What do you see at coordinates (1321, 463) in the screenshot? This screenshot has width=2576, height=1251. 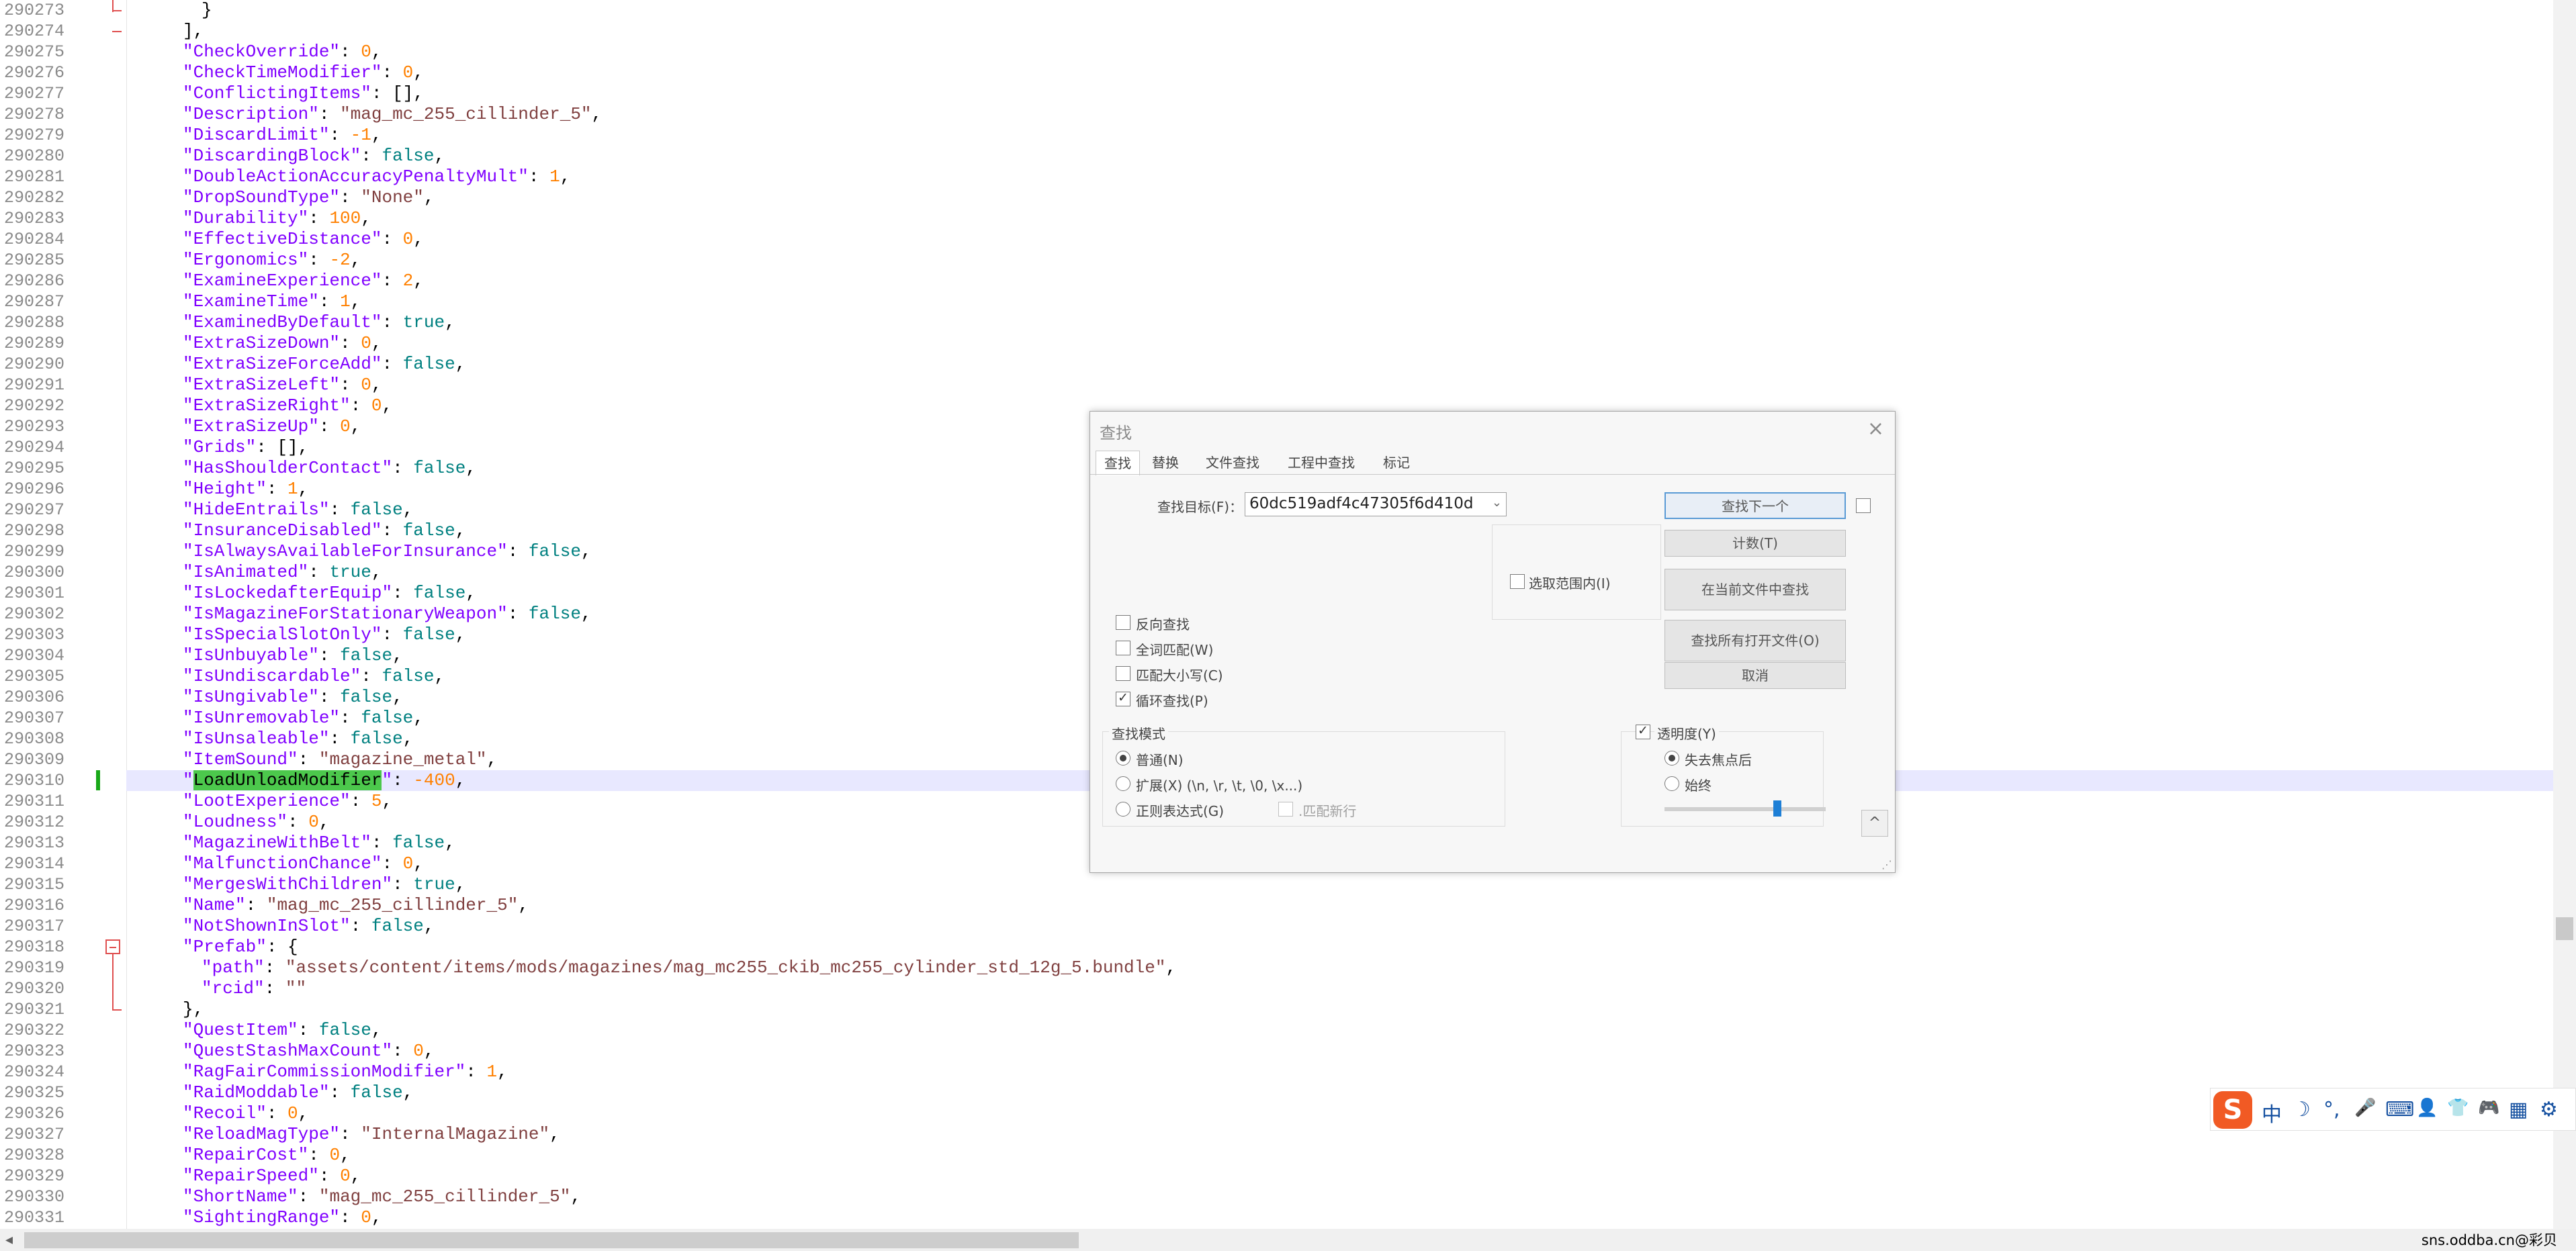 I see `tab-find-in-project: 工程中查找` at bounding box center [1321, 463].